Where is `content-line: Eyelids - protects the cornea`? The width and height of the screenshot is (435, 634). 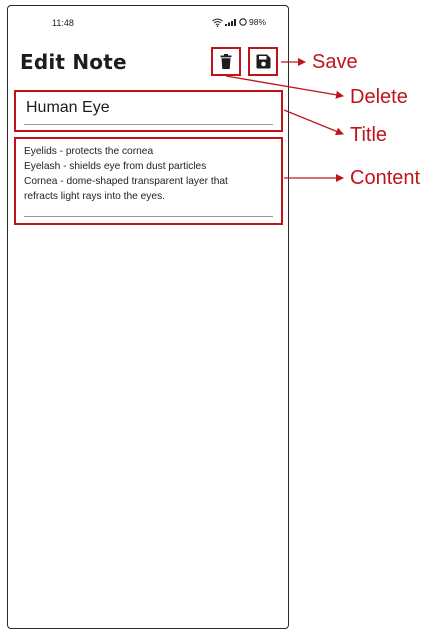 content-line: Eyelids - protects the cornea is located at coordinates (89, 151).